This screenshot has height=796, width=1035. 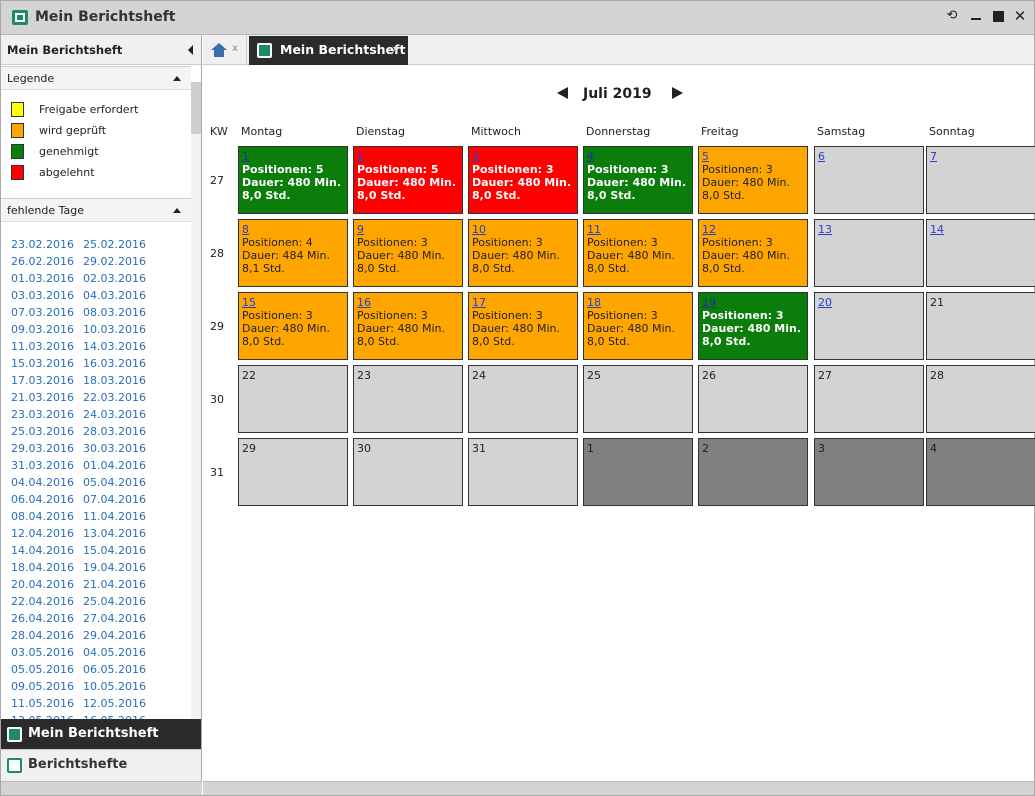 What do you see at coordinates (42, 567) in the screenshot?
I see `missing-day-date: 18.04.2016` at bounding box center [42, 567].